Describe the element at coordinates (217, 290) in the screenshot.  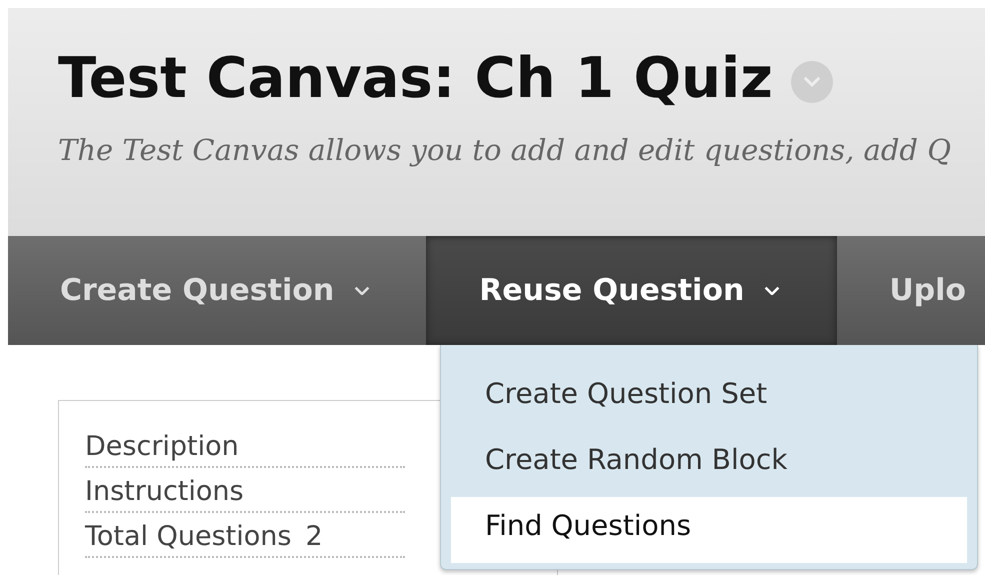
I see `nav-tab: Create Question` at that location.